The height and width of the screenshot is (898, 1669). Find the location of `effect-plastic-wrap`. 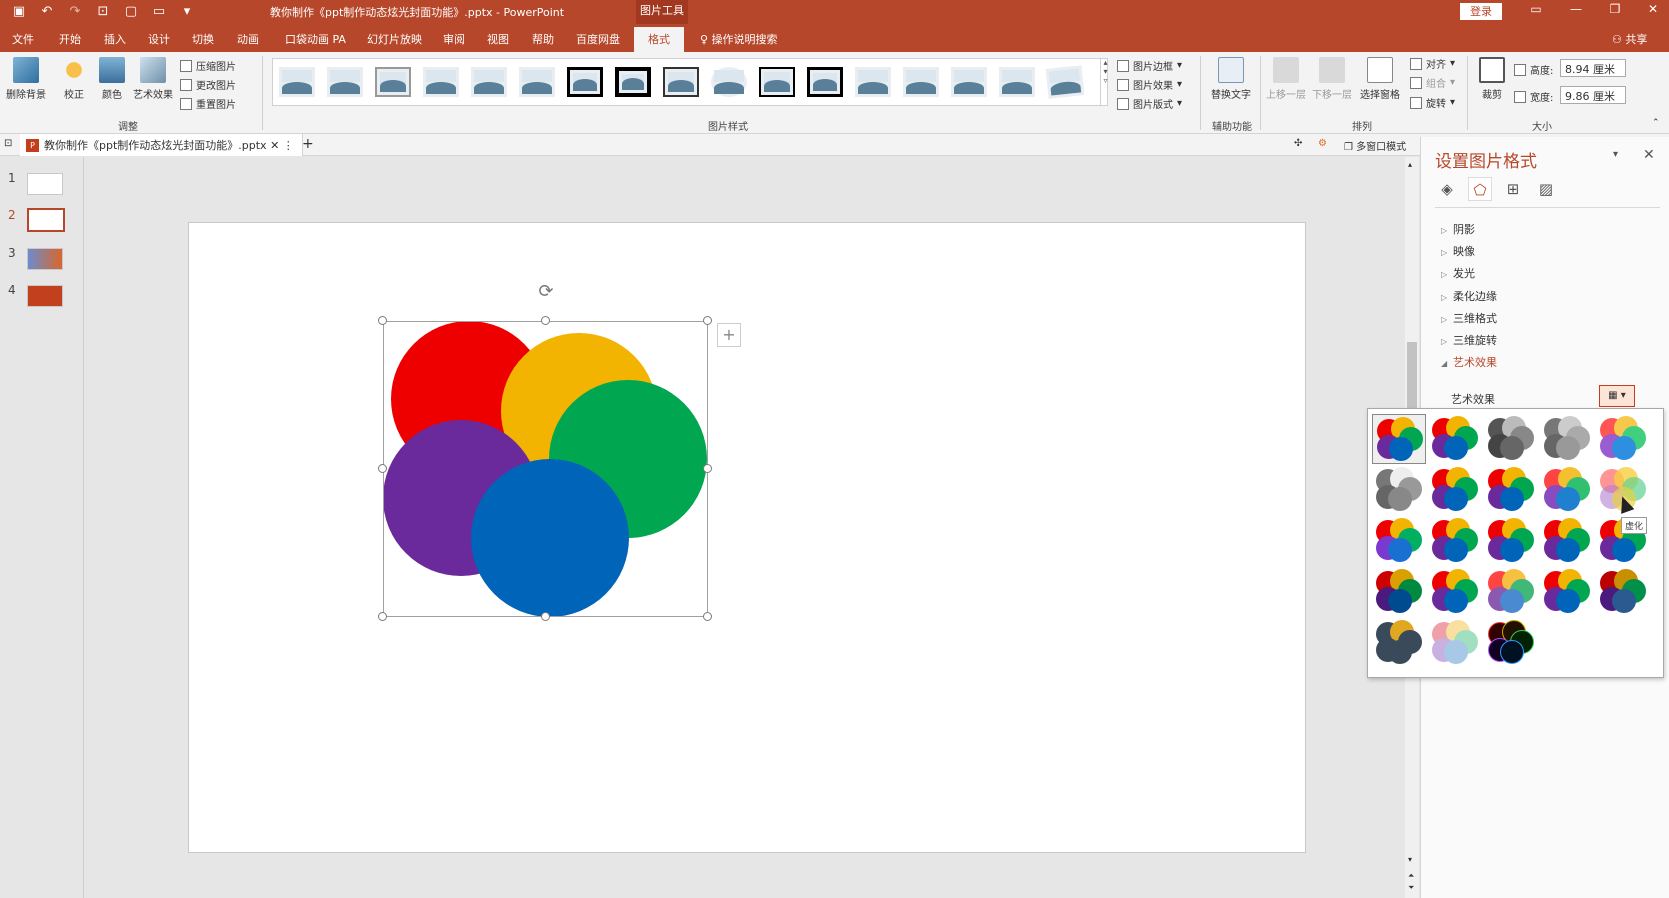

effect-plastic-wrap is located at coordinates (1623, 592).